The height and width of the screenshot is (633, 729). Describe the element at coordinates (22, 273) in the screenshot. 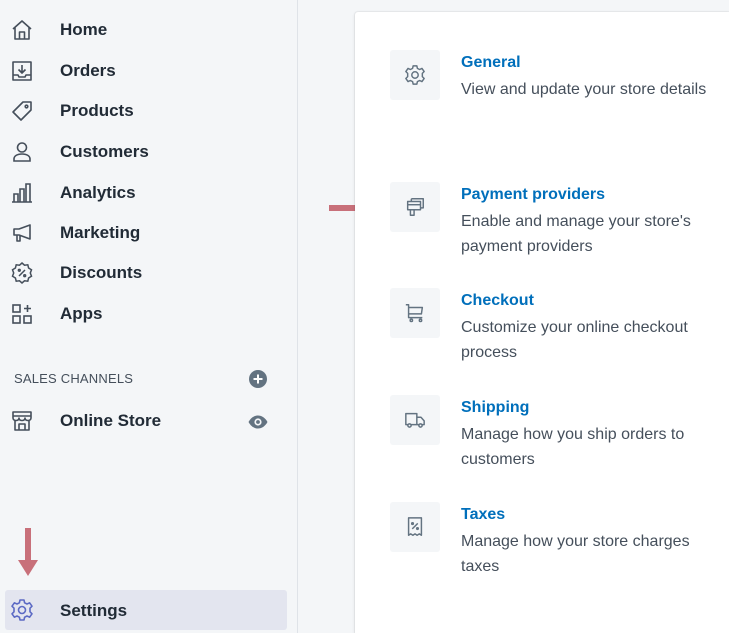

I see `discounts-icon` at that location.